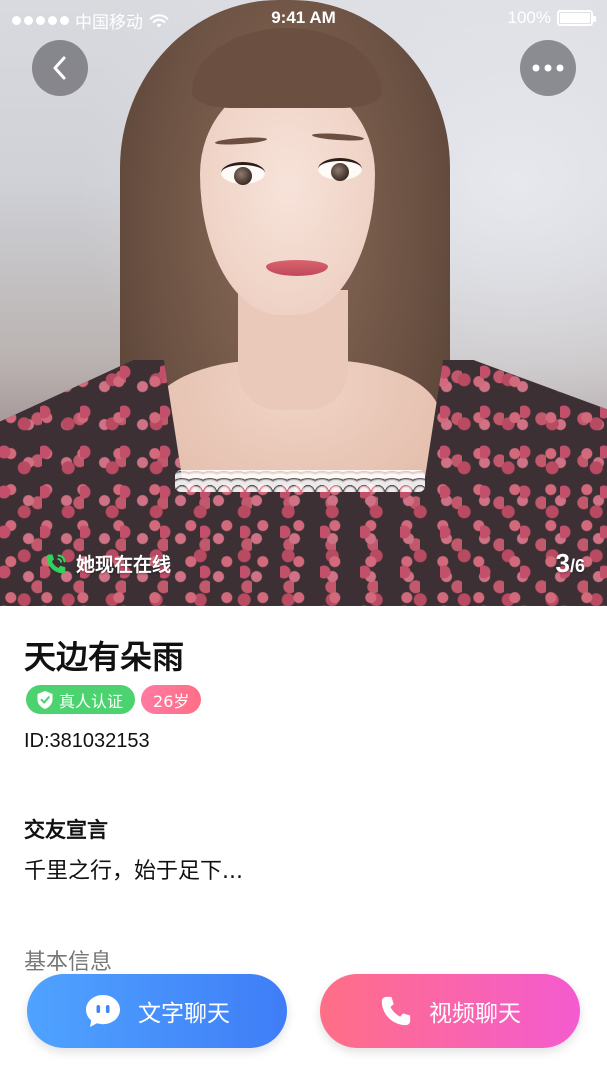 The height and width of the screenshot is (1080, 607). Describe the element at coordinates (103, 1011) in the screenshot. I see `chat-bubble-icon` at that location.